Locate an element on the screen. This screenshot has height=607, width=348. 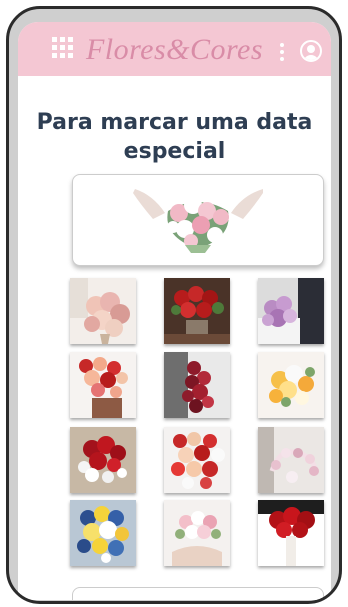
kebab-icon is located at coordinates (282, 52).